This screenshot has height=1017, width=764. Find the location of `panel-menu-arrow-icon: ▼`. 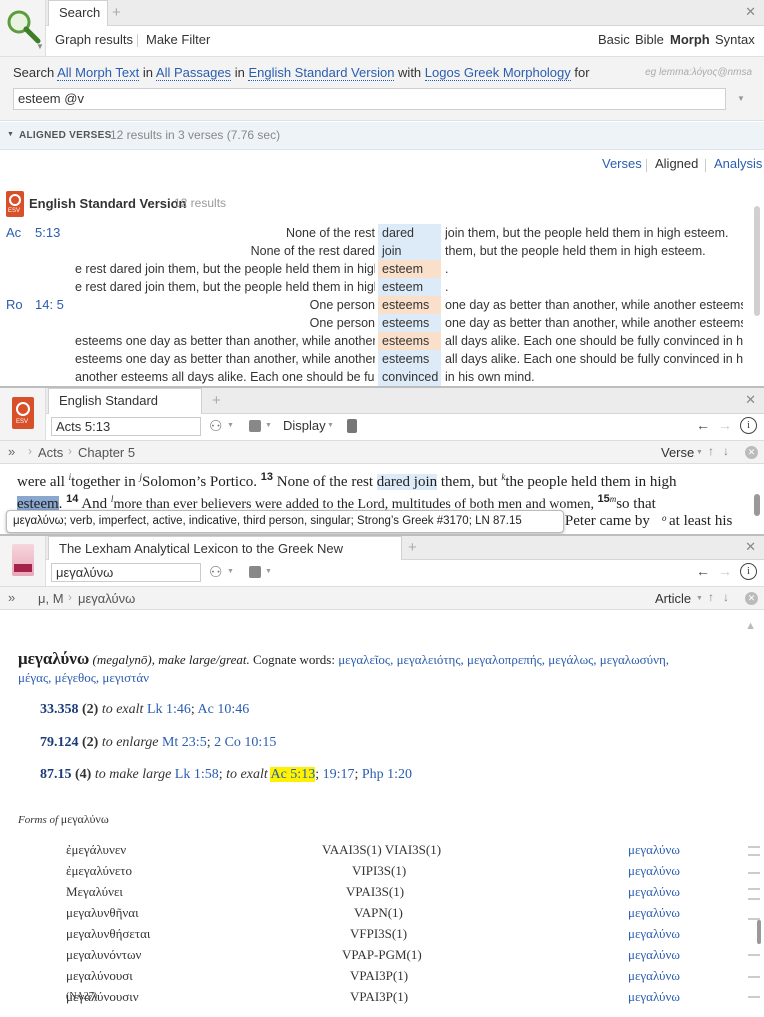

panel-menu-arrow-icon: ▼ is located at coordinates (40, 46).